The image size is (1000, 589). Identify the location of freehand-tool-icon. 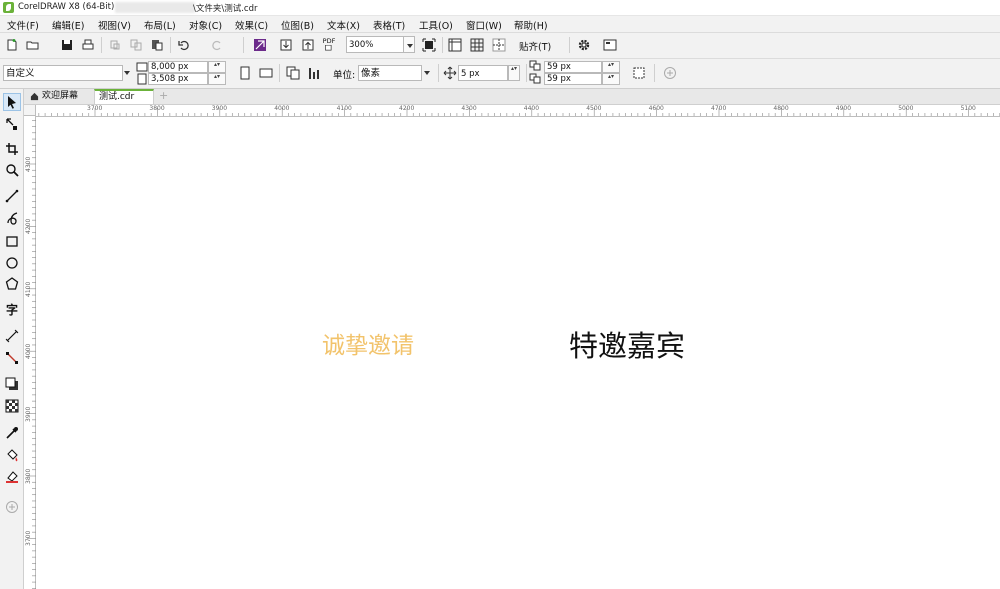
(12, 196).